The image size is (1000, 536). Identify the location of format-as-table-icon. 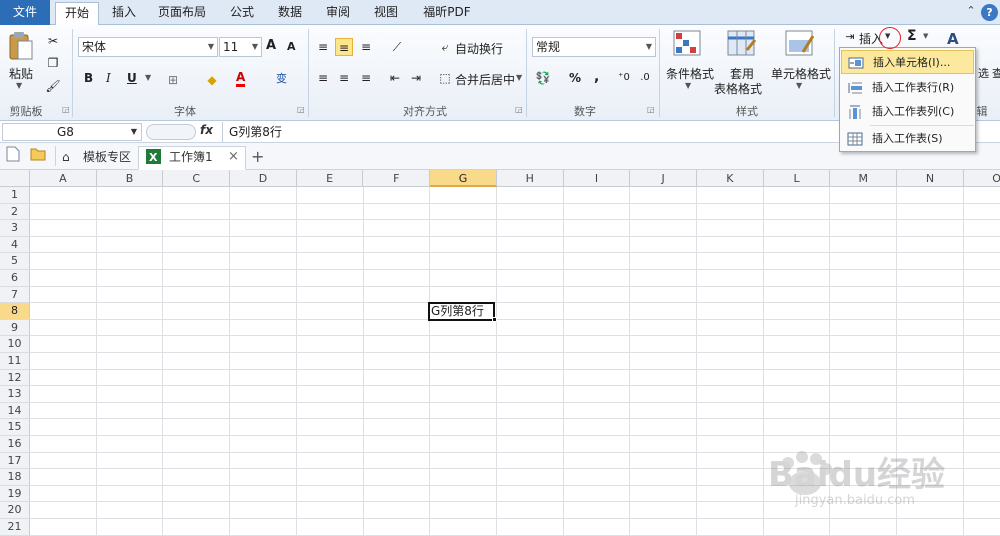
(742, 44).